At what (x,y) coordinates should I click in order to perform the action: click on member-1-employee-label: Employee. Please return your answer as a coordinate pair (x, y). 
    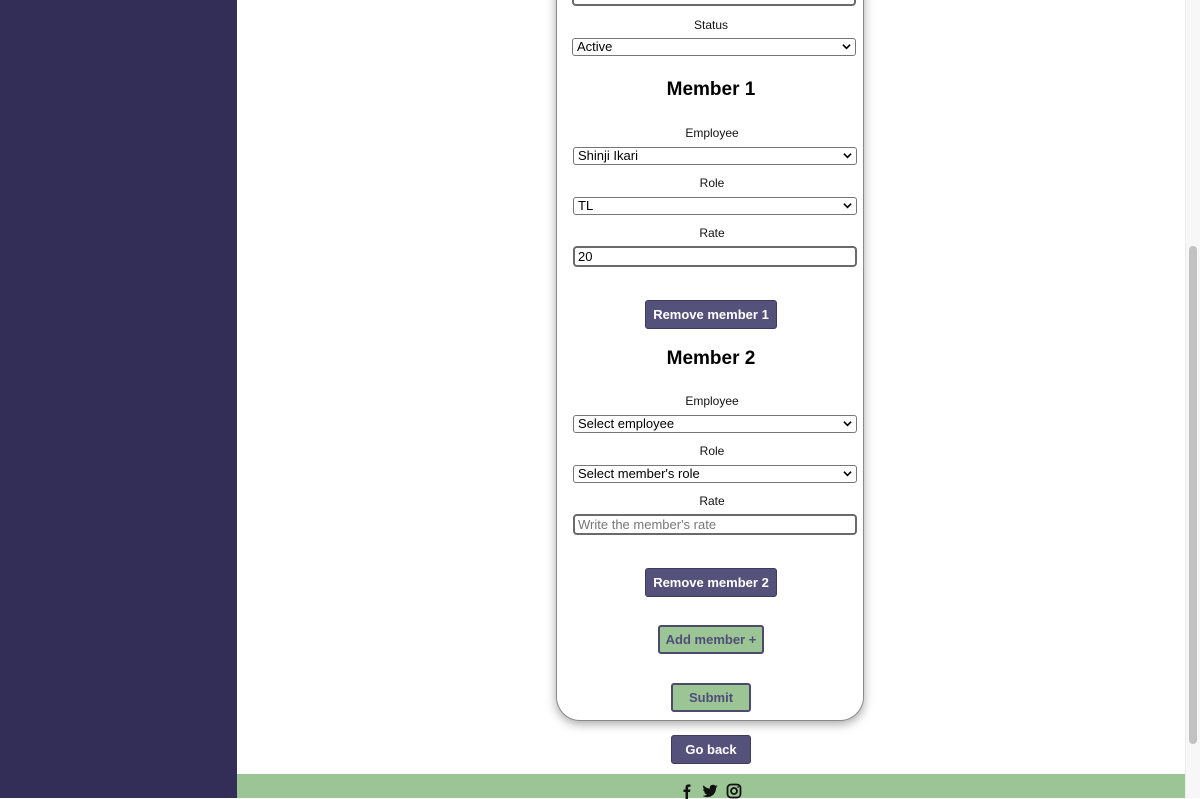
    Looking at the image, I should click on (712, 133).